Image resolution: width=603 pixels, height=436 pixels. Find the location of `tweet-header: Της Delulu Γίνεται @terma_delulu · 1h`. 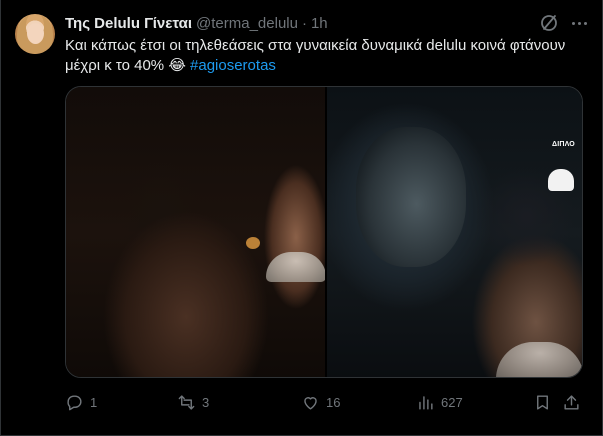

tweet-header: Της Delulu Γίνεται @terma_delulu · 1h is located at coordinates (196, 23).